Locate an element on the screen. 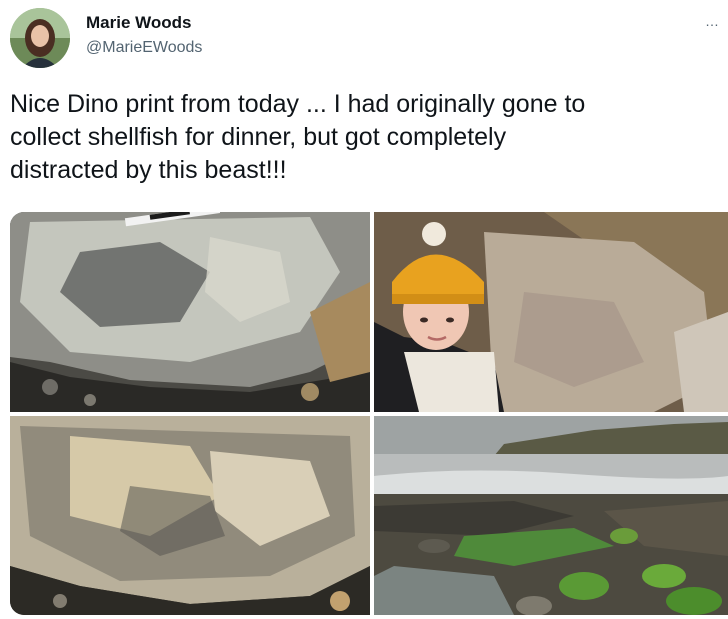 The height and width of the screenshot is (619, 728). display-name: Marie Woods is located at coordinates (144, 23).